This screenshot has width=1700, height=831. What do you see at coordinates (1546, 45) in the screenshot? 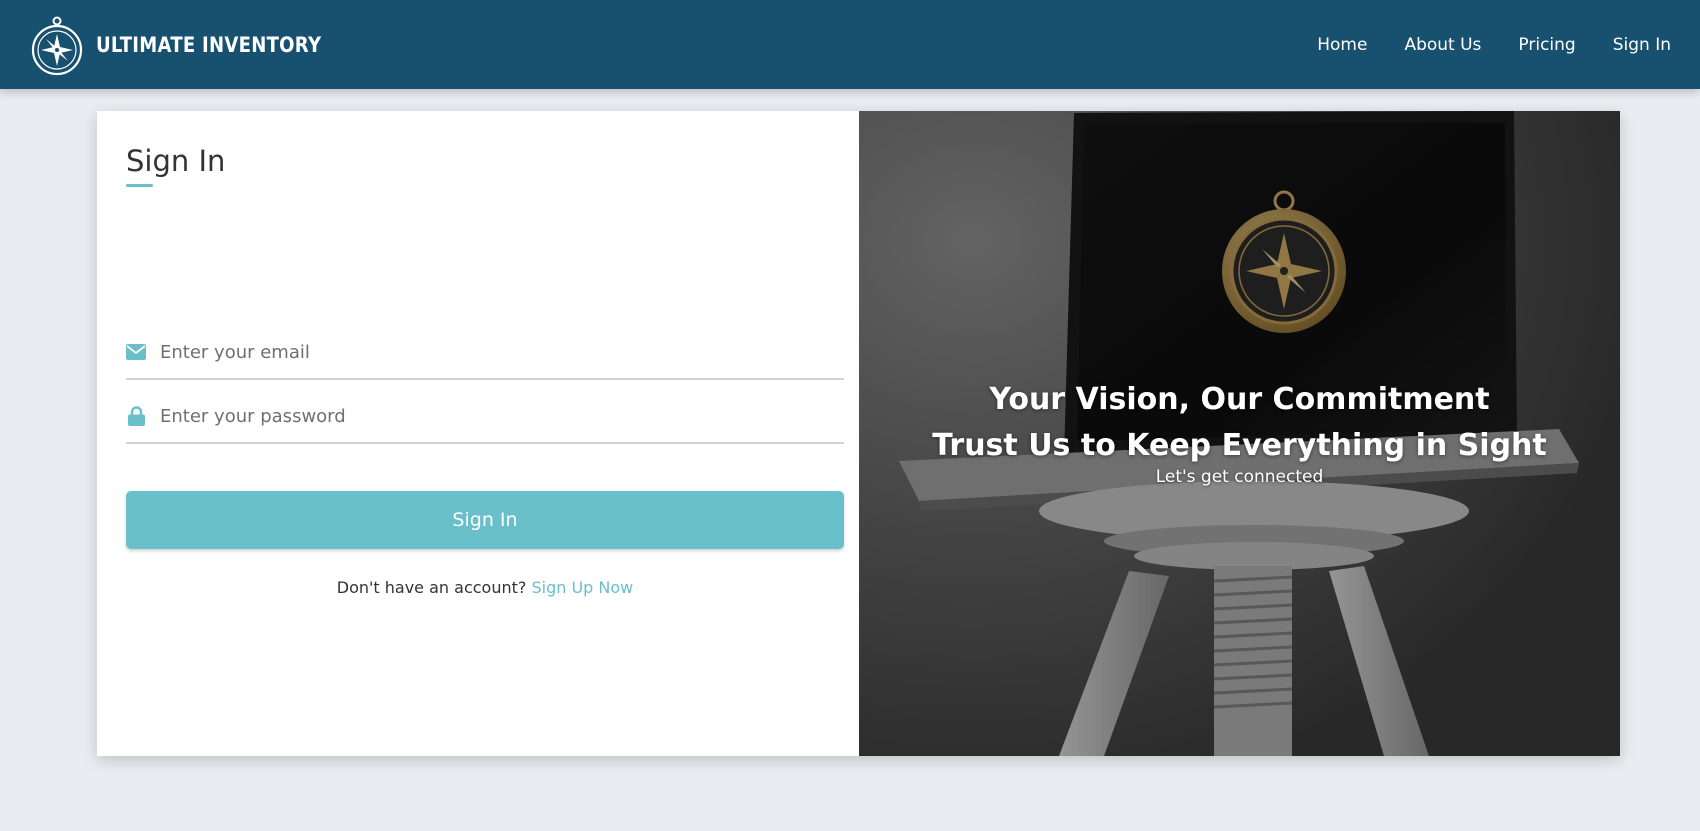
I see `nav-link-pricing: Pricing` at bounding box center [1546, 45].